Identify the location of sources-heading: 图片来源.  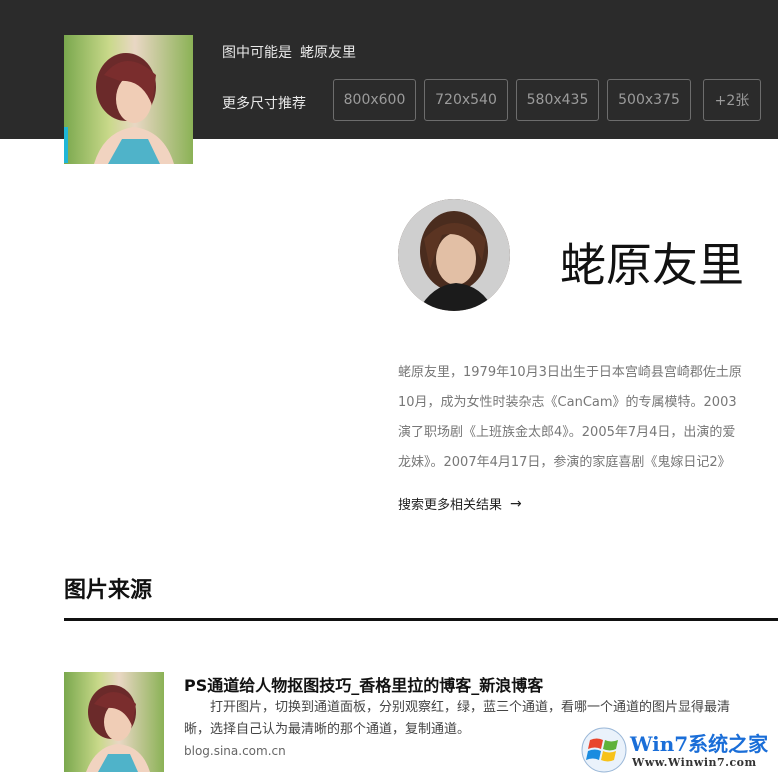
(108, 590).